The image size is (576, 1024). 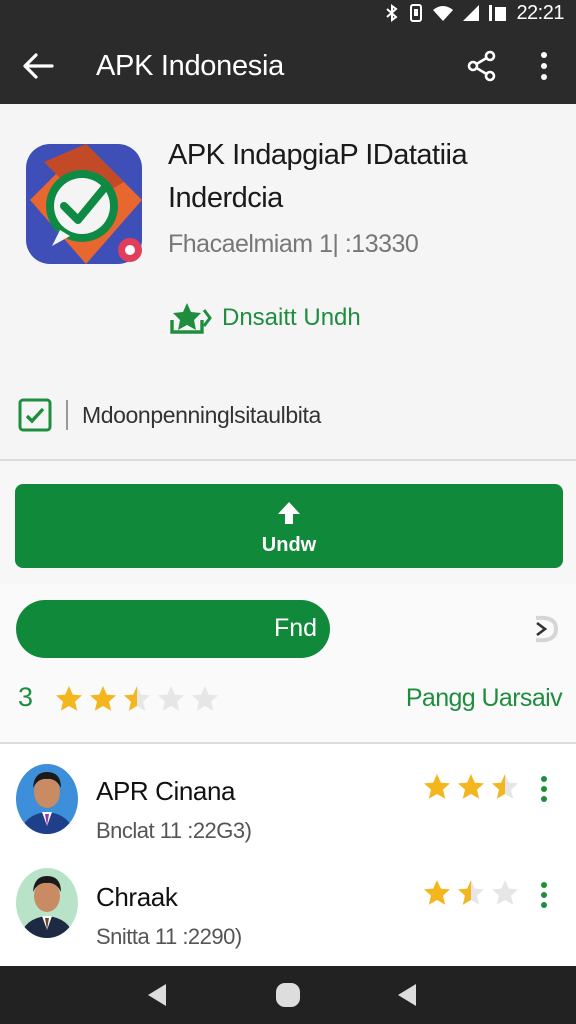 I want to click on signal-icon, so click(x=471, y=13).